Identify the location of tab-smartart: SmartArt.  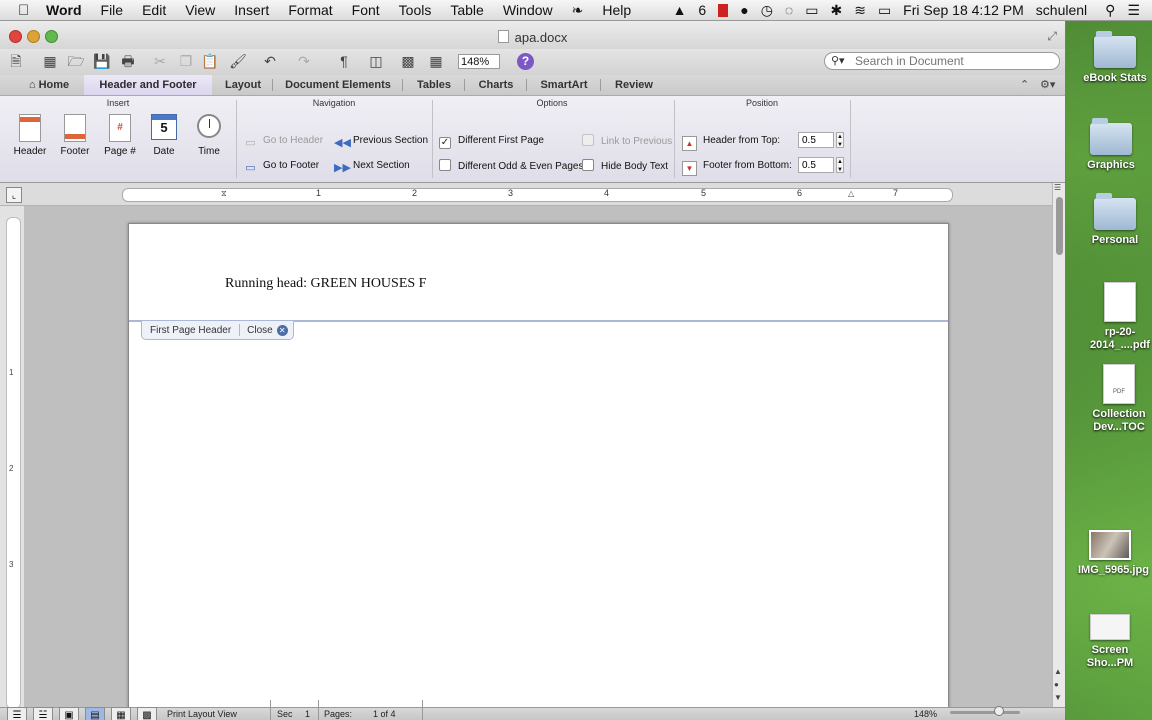
(564, 85).